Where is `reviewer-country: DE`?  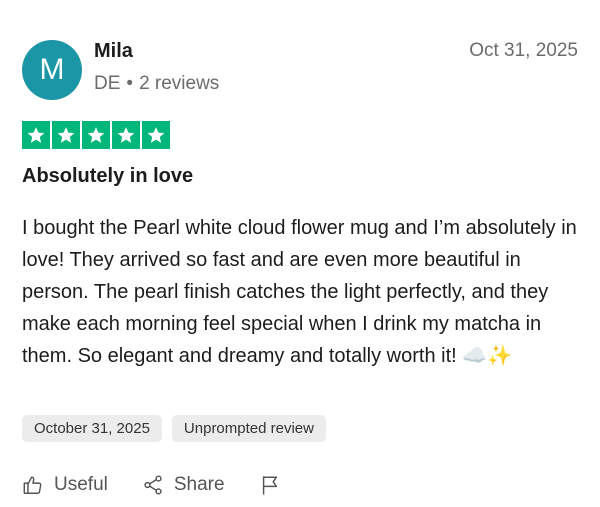 reviewer-country: DE is located at coordinates (107, 83).